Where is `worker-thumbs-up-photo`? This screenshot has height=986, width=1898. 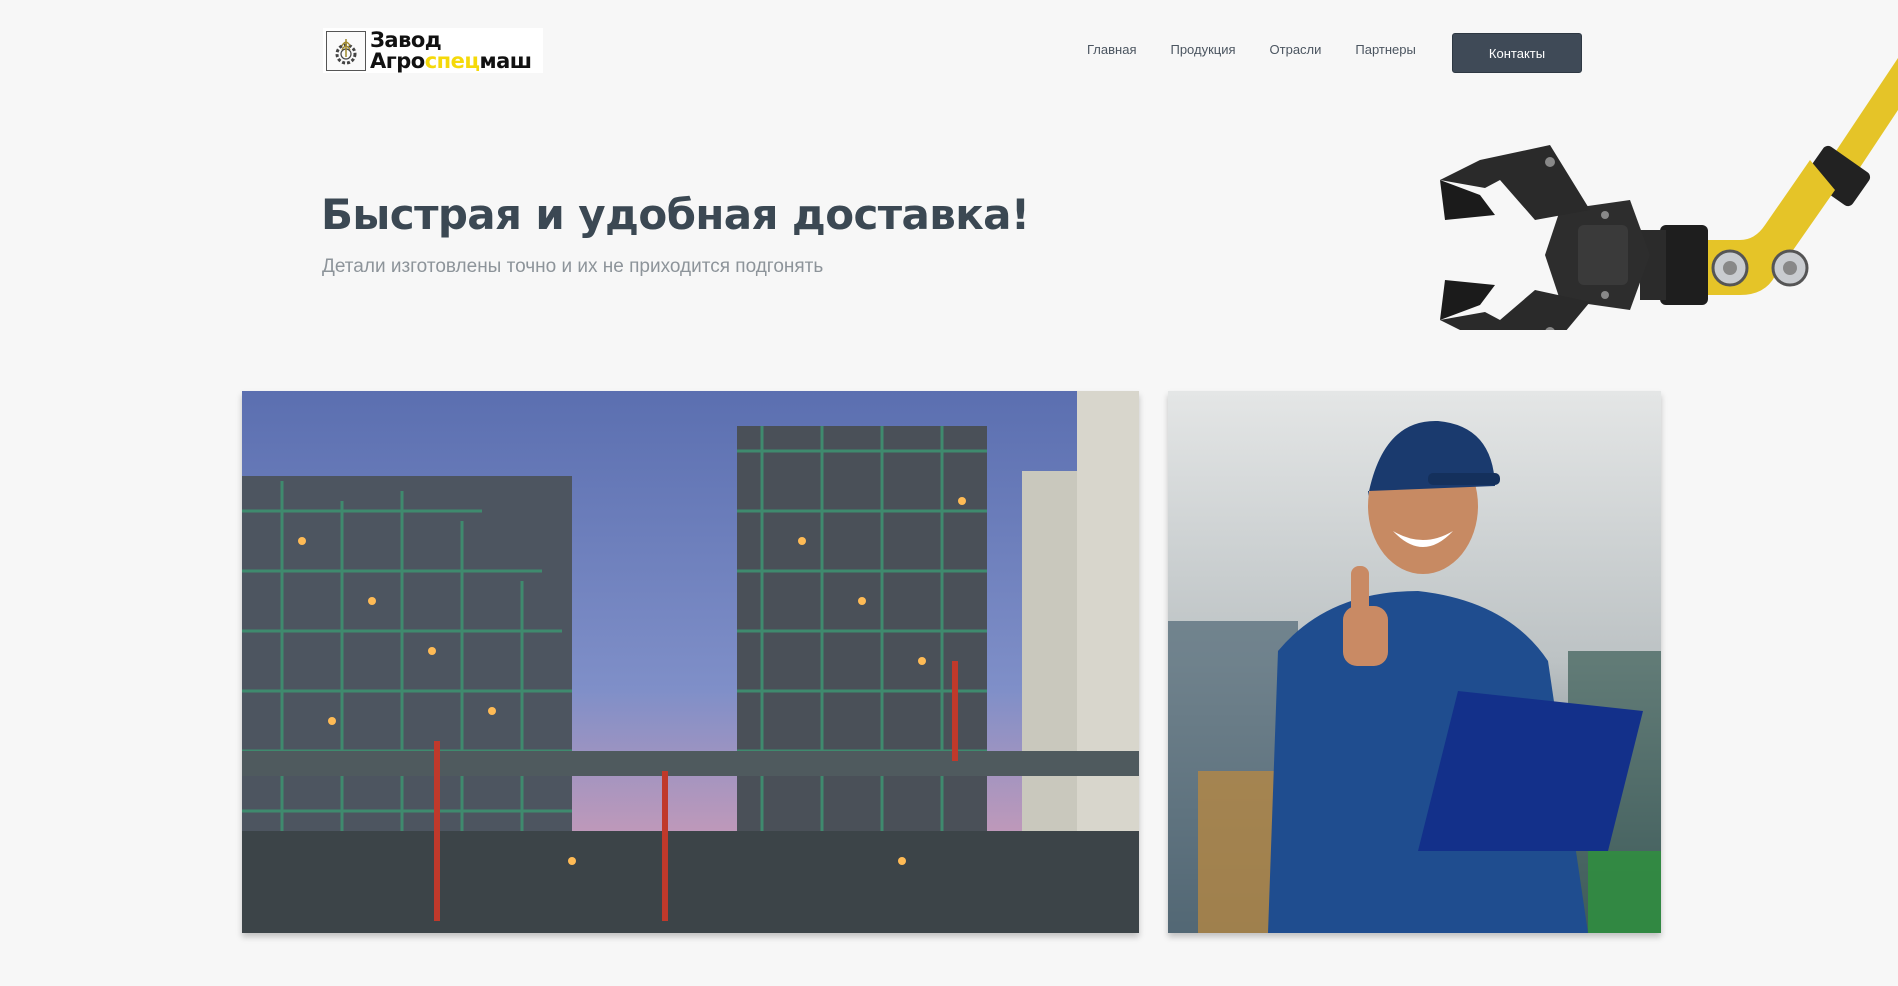
worker-thumbs-up-photo is located at coordinates (1414, 662).